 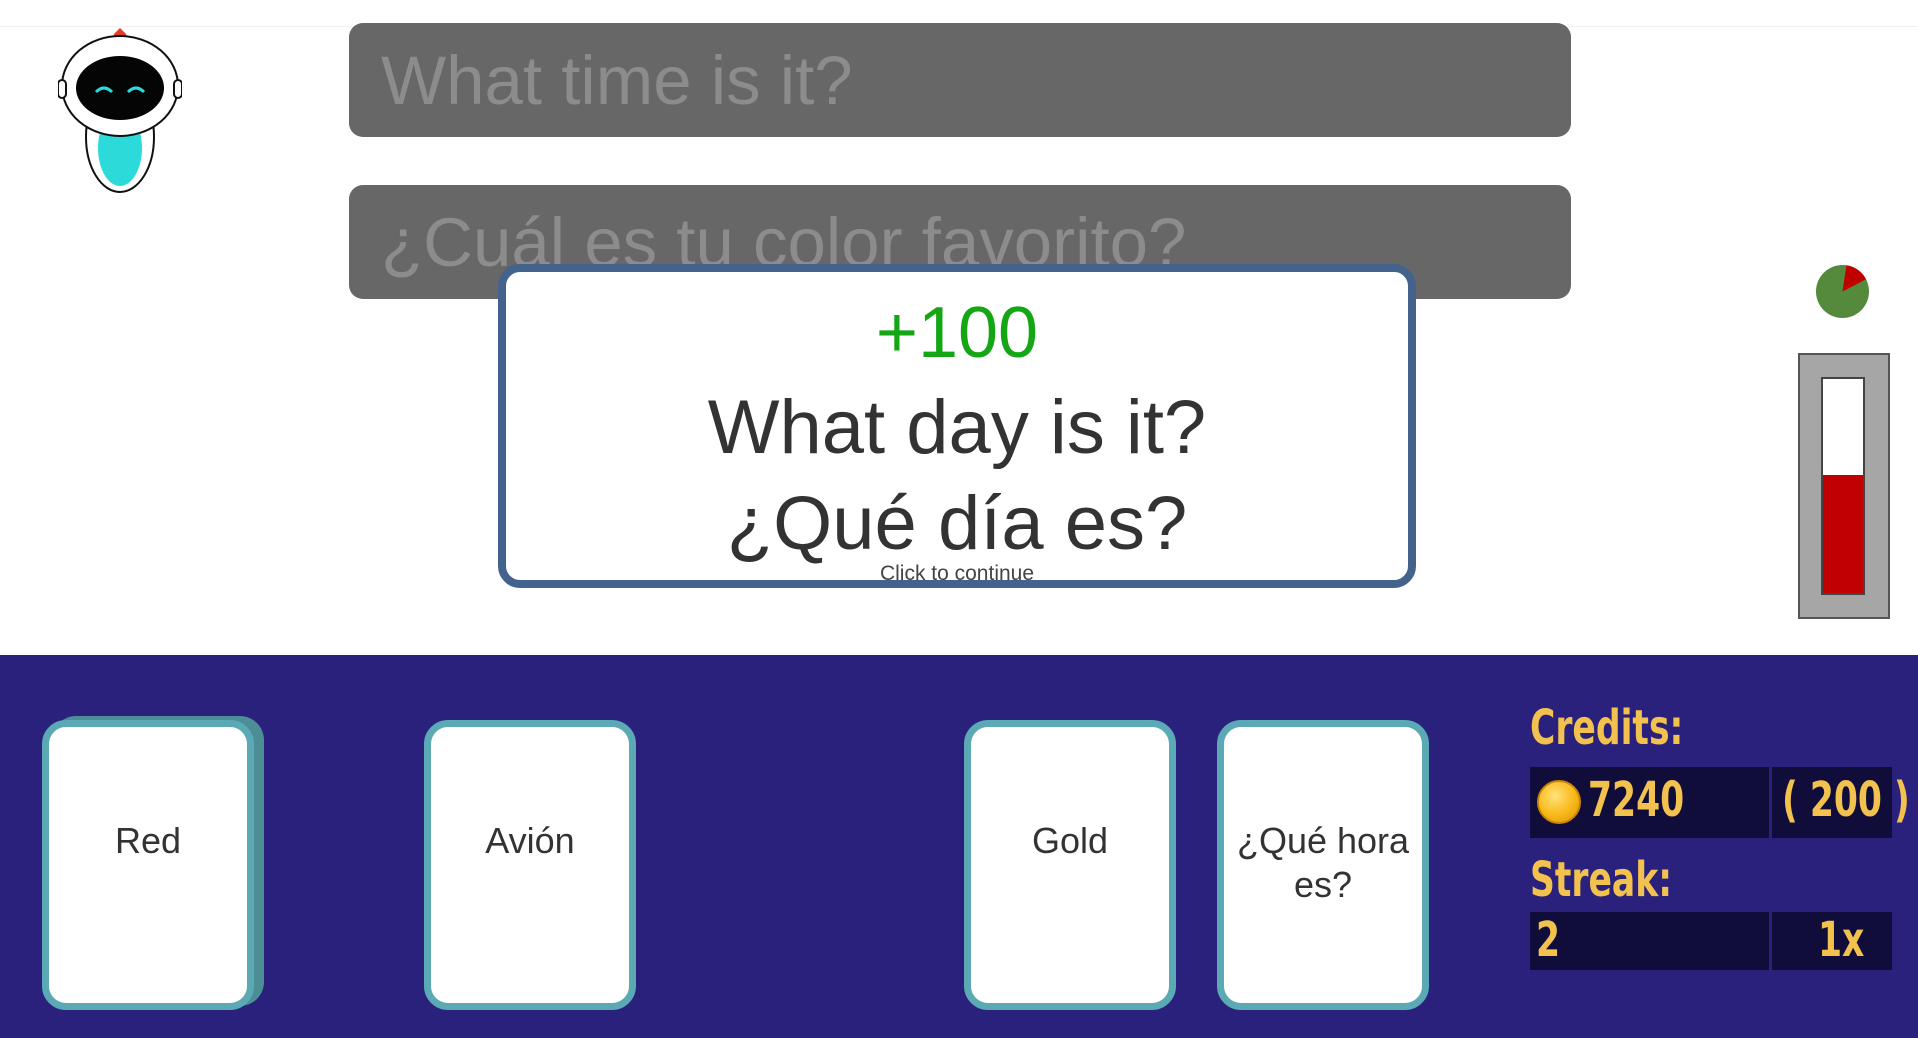 What do you see at coordinates (1842, 291) in the screenshot?
I see `timer-pie-icon` at bounding box center [1842, 291].